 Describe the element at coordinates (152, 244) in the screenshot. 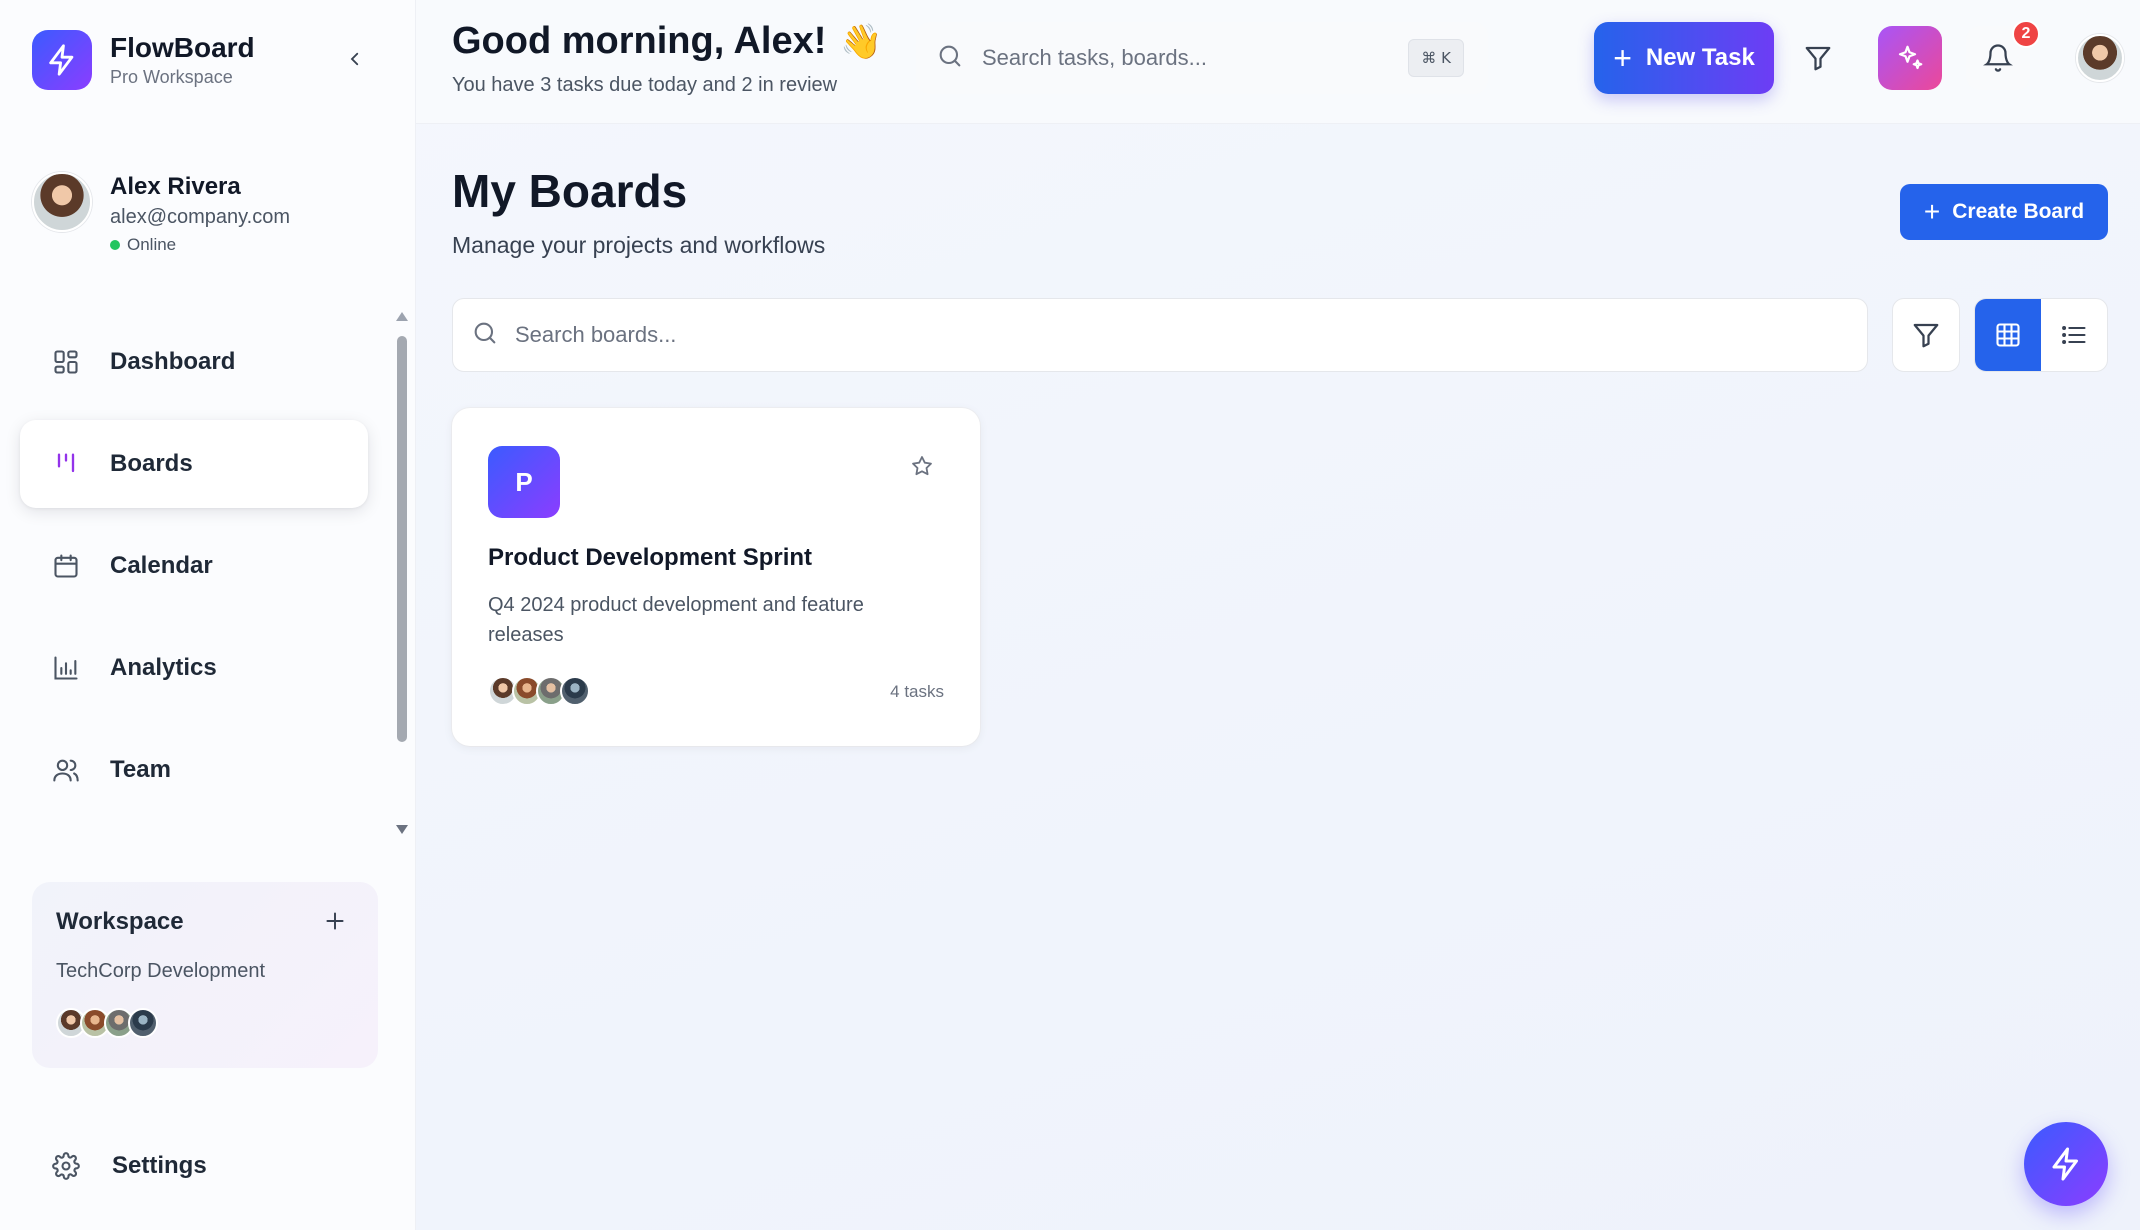

I see `user-status: Online` at that location.